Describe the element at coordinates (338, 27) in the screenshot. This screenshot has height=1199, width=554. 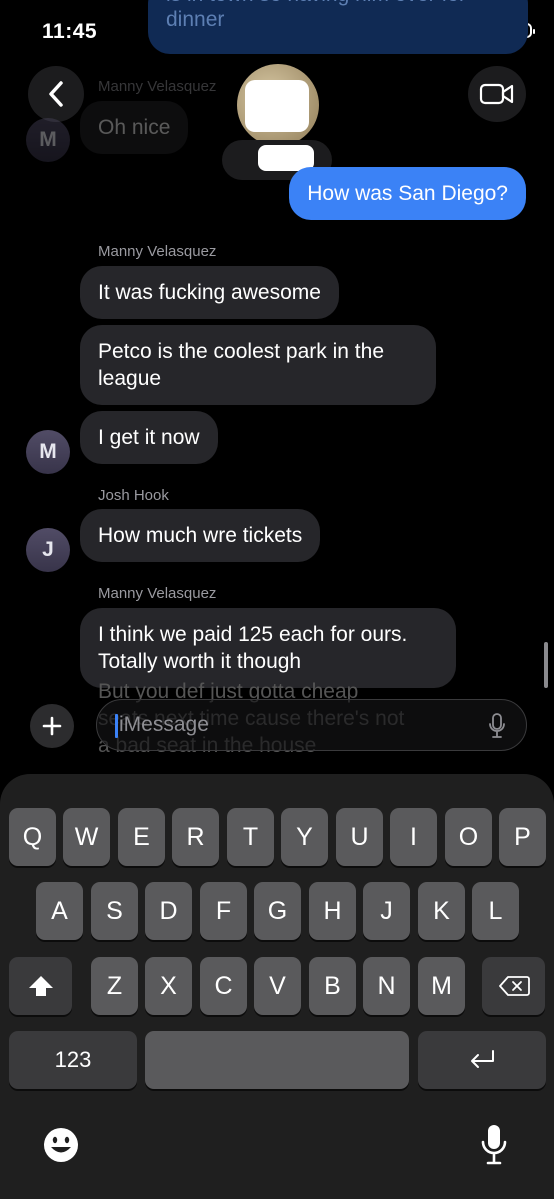
I see `message-bubble-outgoing-earlier: is in town so having him over for dinner` at that location.